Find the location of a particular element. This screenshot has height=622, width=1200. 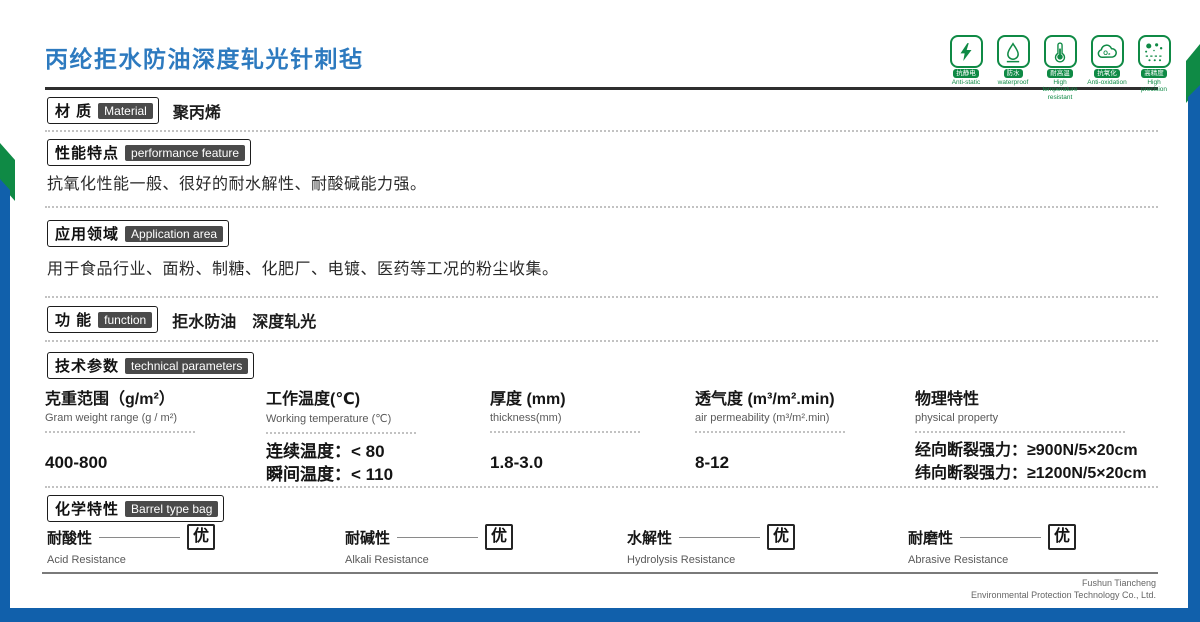

application-label-en-badge: Application area is located at coordinates (174, 233).